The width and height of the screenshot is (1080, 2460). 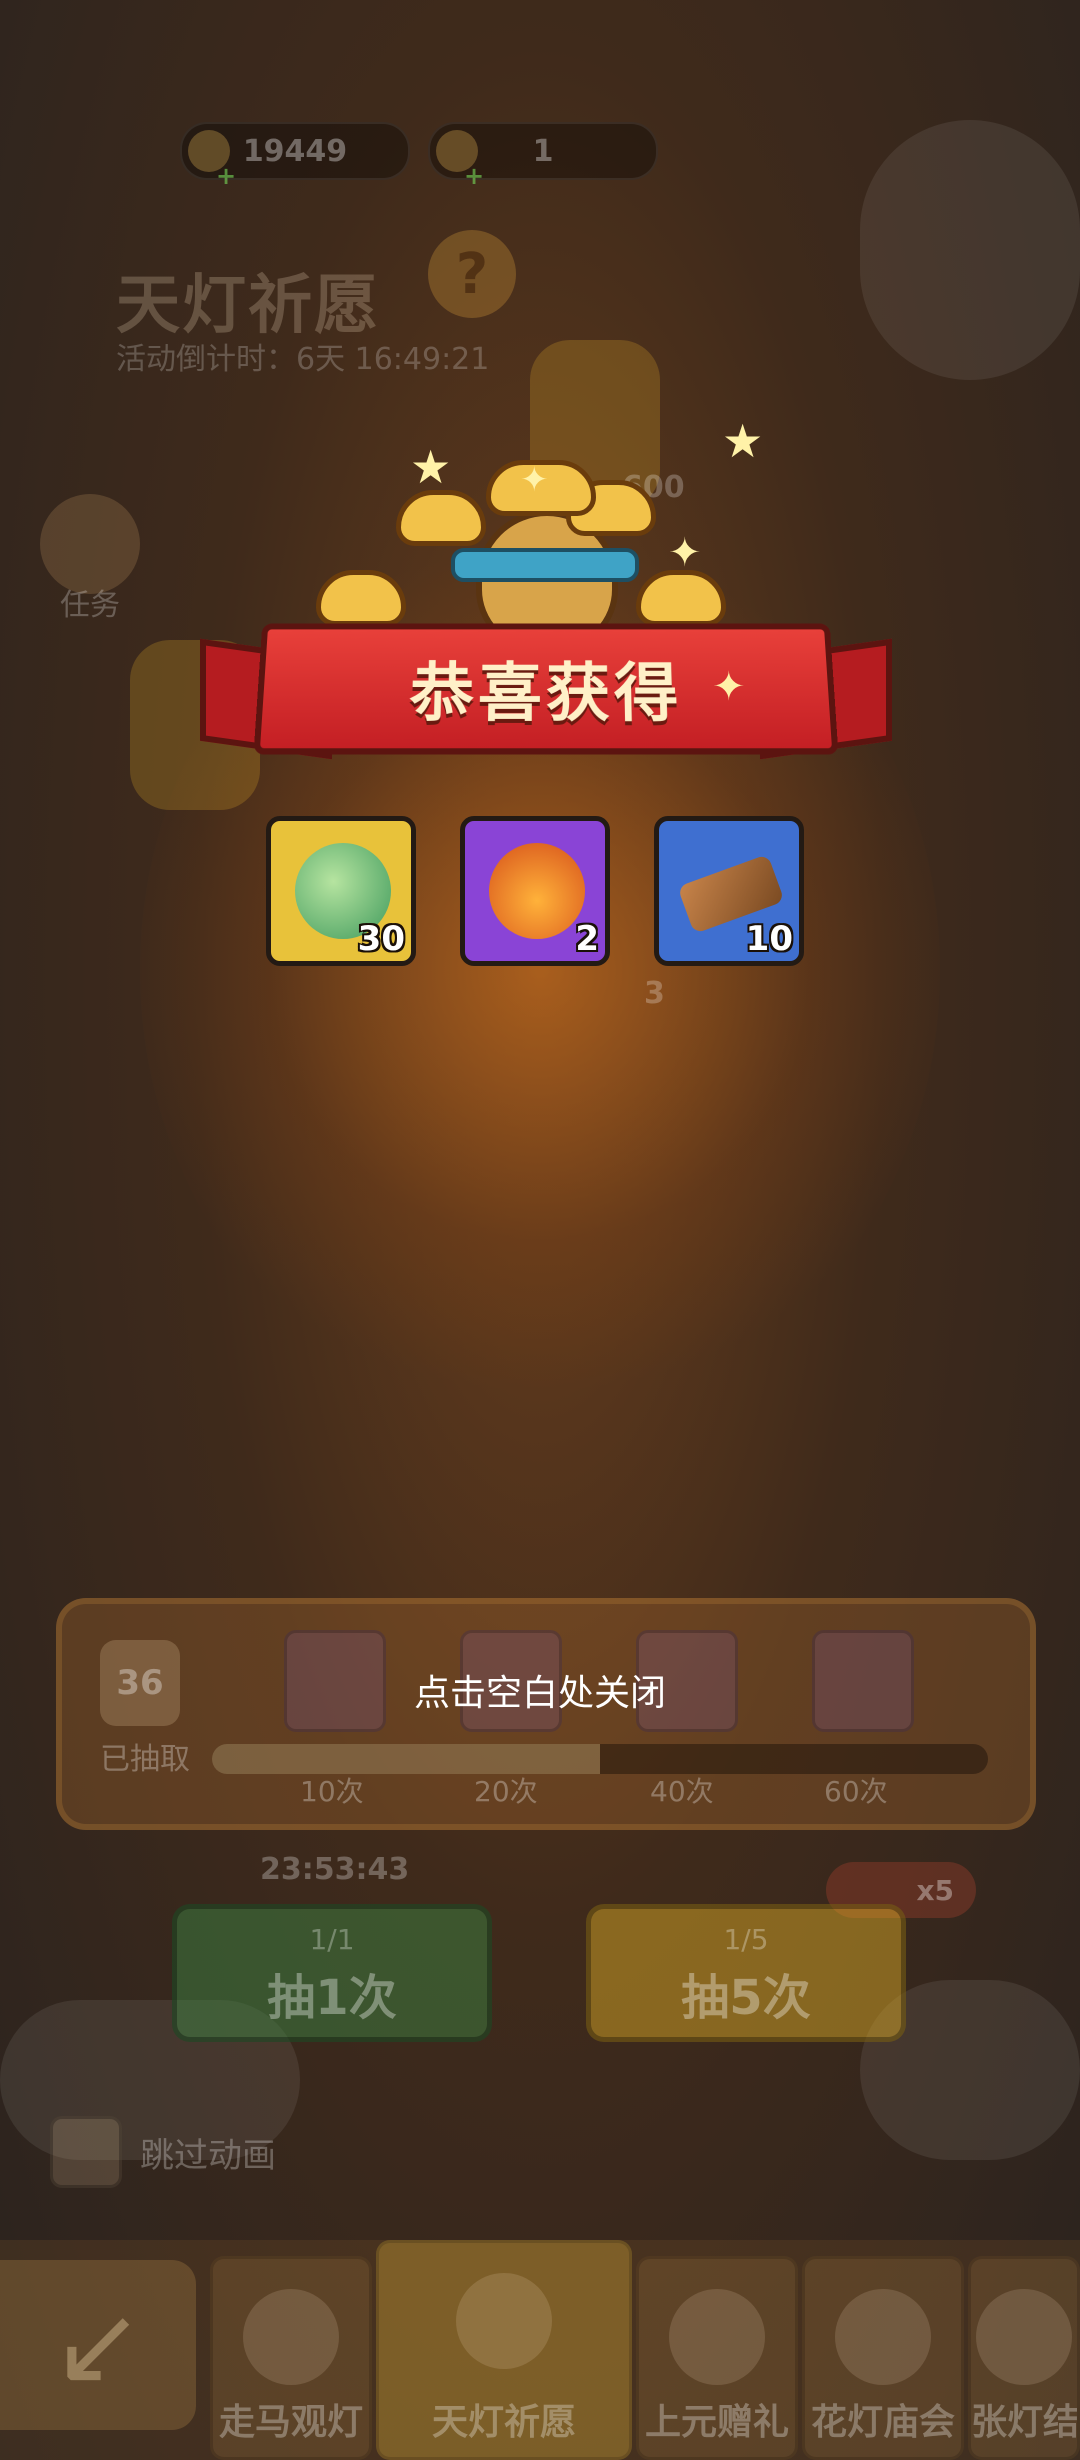 What do you see at coordinates (332, 1998) in the screenshot?
I see `draw-once-label: 抽1次` at bounding box center [332, 1998].